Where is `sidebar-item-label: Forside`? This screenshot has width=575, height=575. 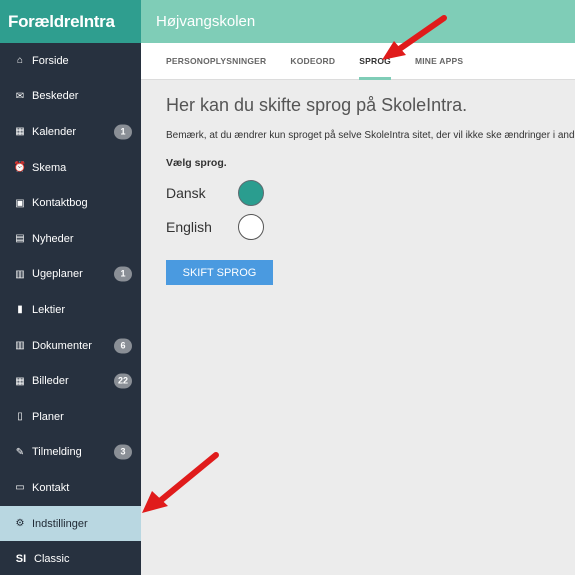 sidebar-item-label: Forside is located at coordinates (50, 60).